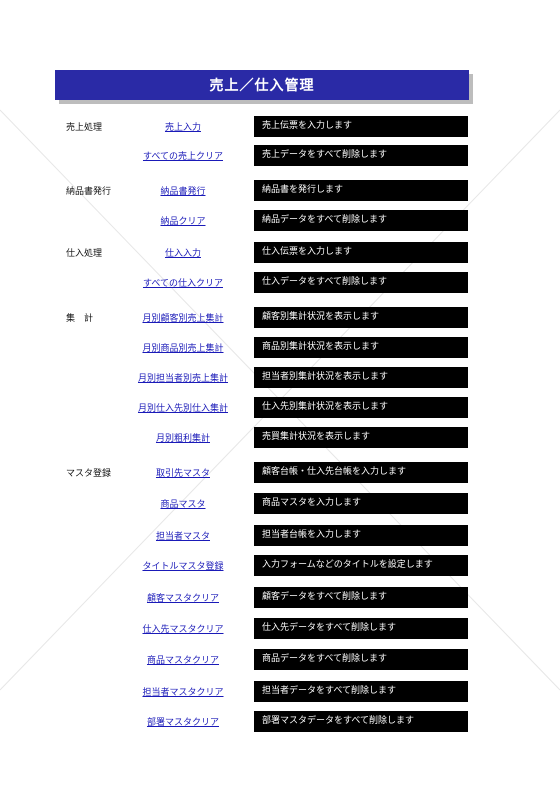  What do you see at coordinates (361, 155) in the screenshot?
I see `menu-description: 売上データをすべて削除します` at bounding box center [361, 155].